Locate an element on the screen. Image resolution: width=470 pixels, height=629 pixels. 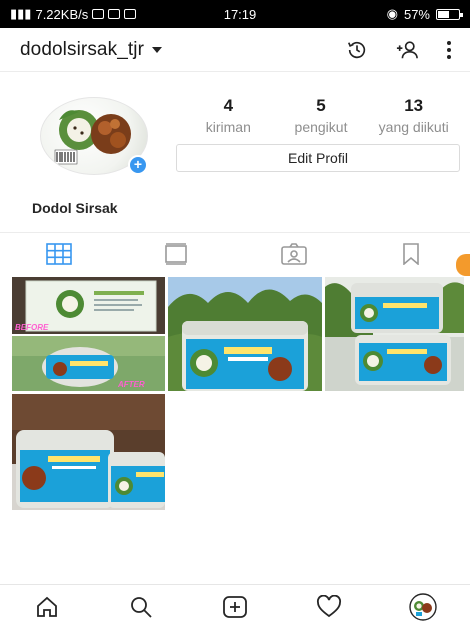
profile-avatar: + is located at coordinates (94, 136).